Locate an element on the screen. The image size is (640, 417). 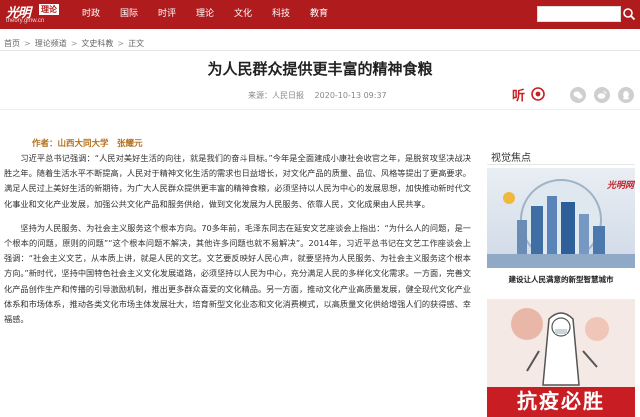
listen-label: 听 is located at coordinates (519, 96).